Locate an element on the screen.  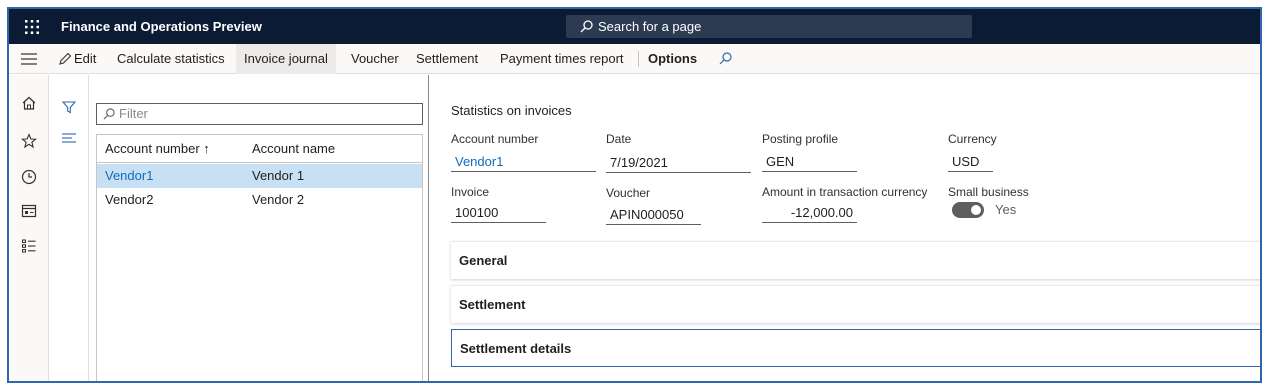
small-business-toggle is located at coordinates (968, 210).